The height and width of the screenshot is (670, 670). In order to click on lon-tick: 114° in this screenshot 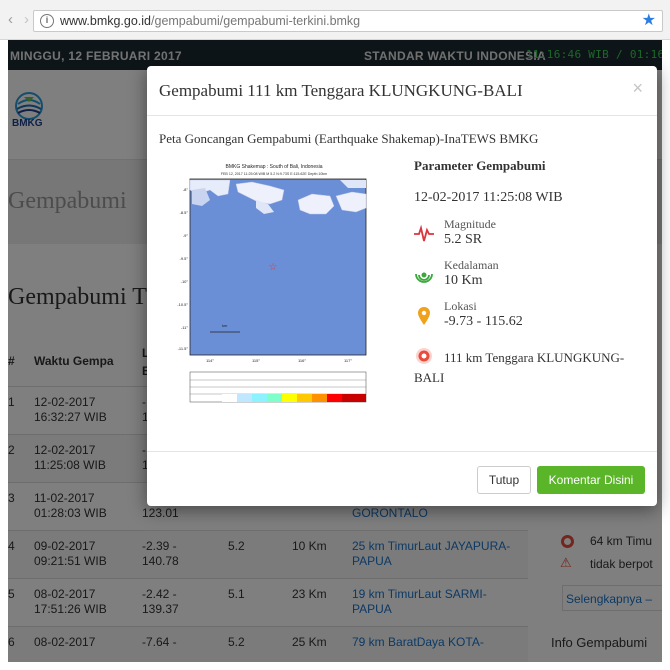, I will do `click(210, 360)`.